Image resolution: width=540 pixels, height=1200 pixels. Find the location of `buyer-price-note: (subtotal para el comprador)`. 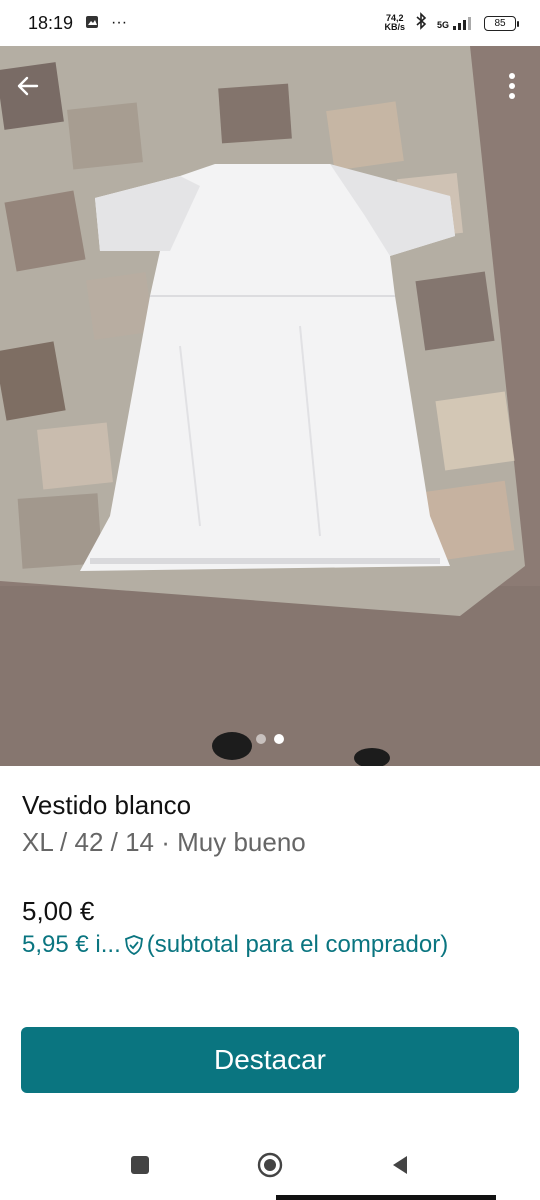

buyer-price-note: (subtotal para el comprador) is located at coordinates (297, 944).